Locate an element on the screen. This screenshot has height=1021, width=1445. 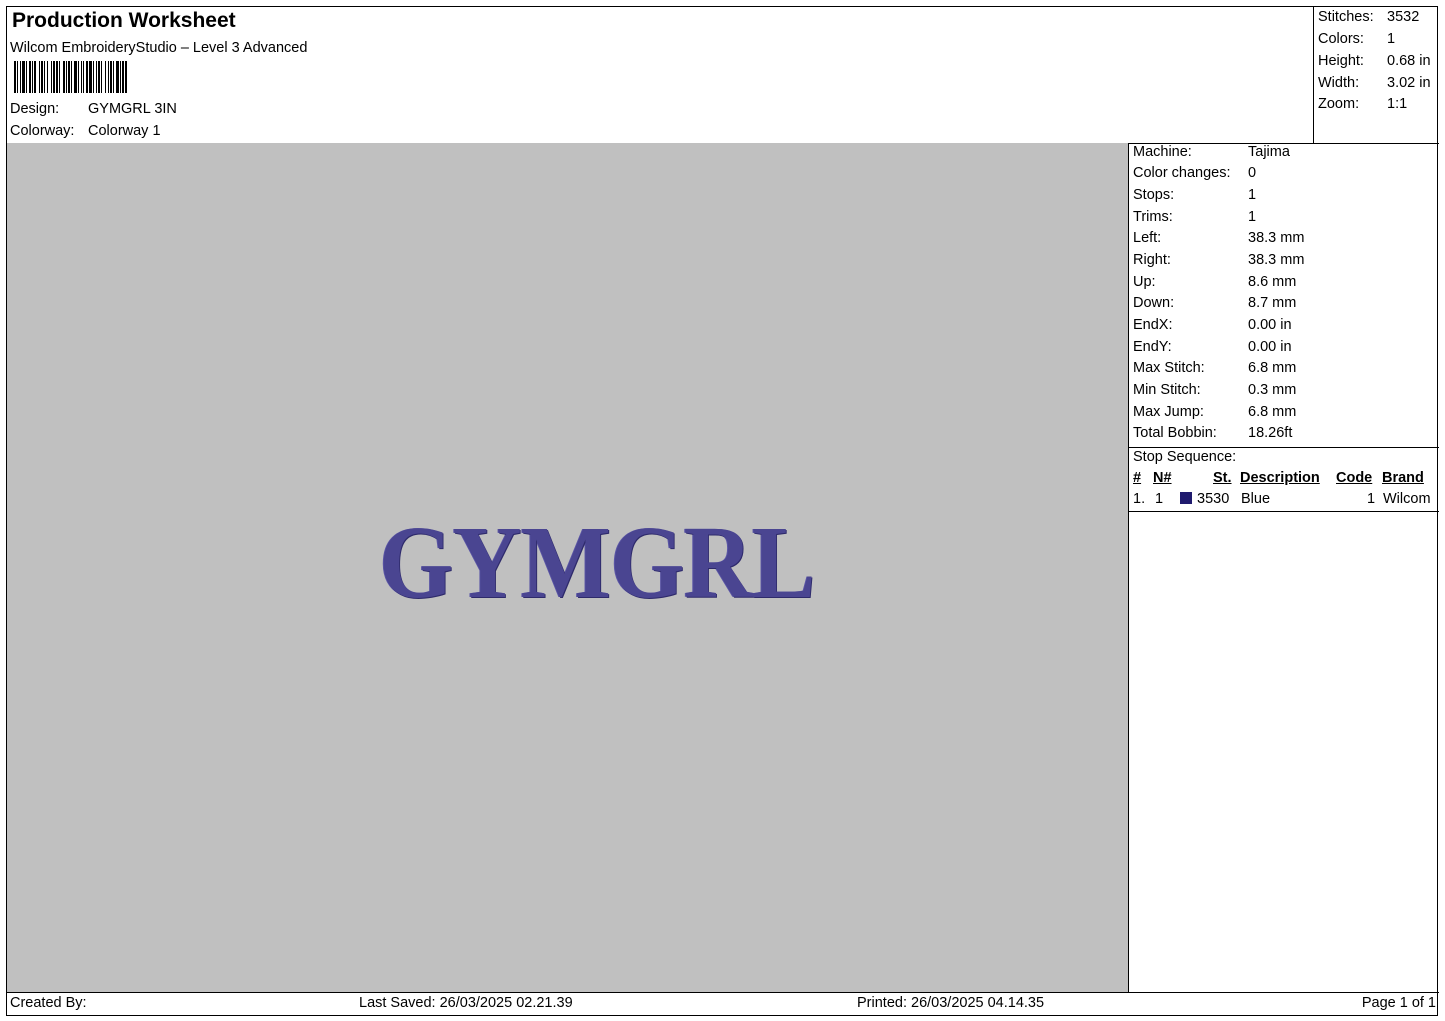
info-machine: Machine: Tajima is located at coordinates (1211, 152).